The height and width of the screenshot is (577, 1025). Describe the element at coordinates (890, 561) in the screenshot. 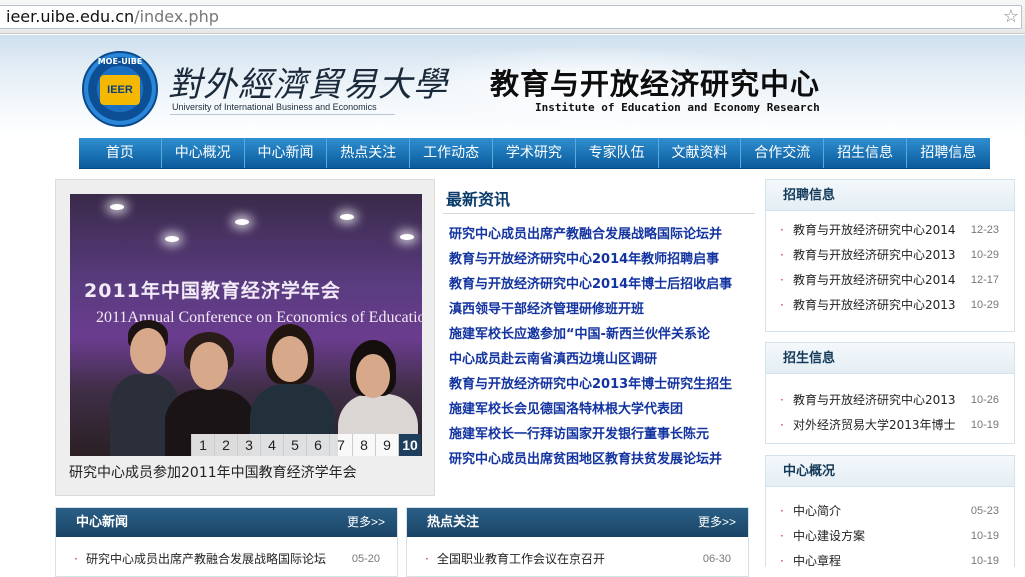

I see `list-item: · 中心章程 10-19` at that location.